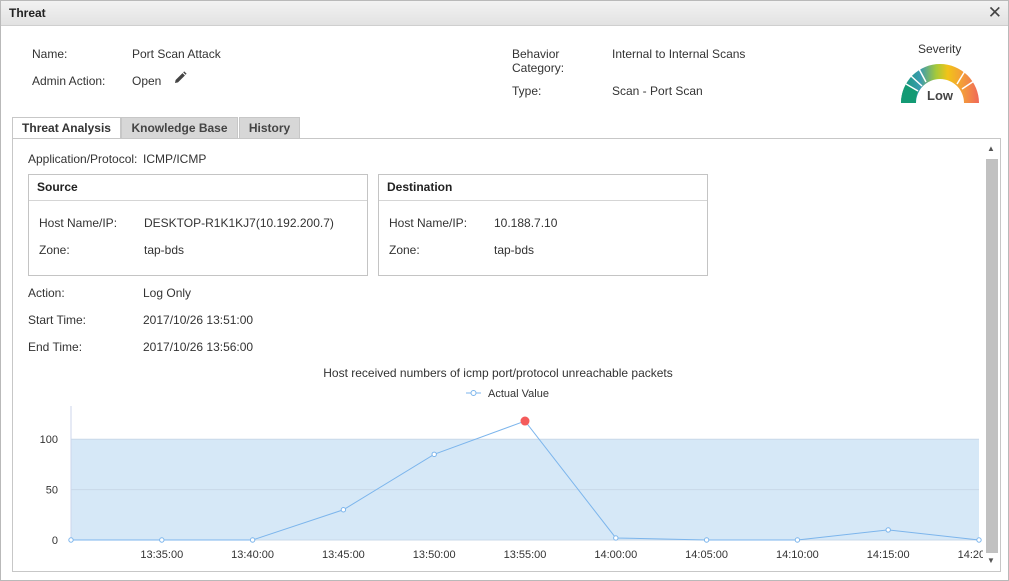 This screenshot has width=1009, height=581. I want to click on x-tick-label: 14:20:00, so click(970, 555).